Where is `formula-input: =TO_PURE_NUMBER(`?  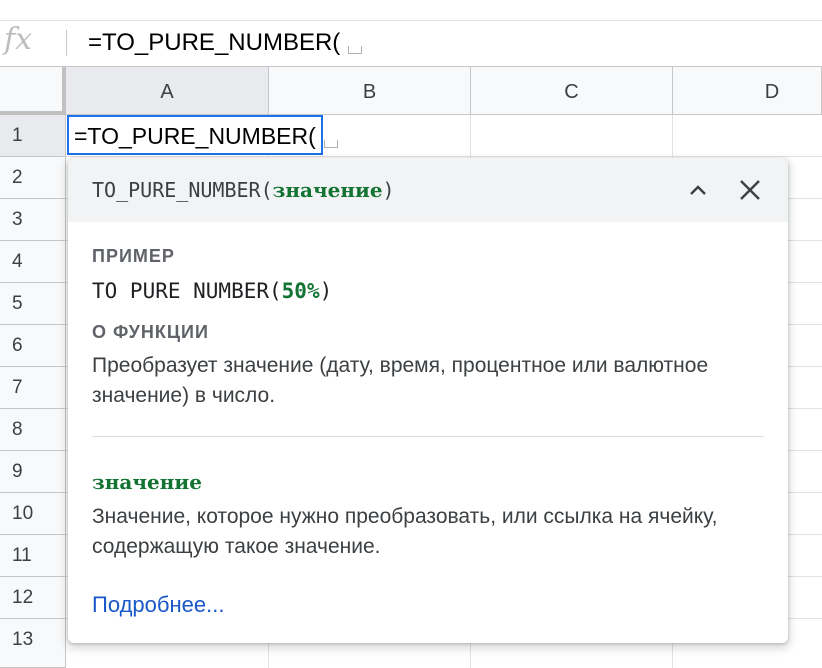 formula-input: =TO_PURE_NUMBER( is located at coordinates (225, 43).